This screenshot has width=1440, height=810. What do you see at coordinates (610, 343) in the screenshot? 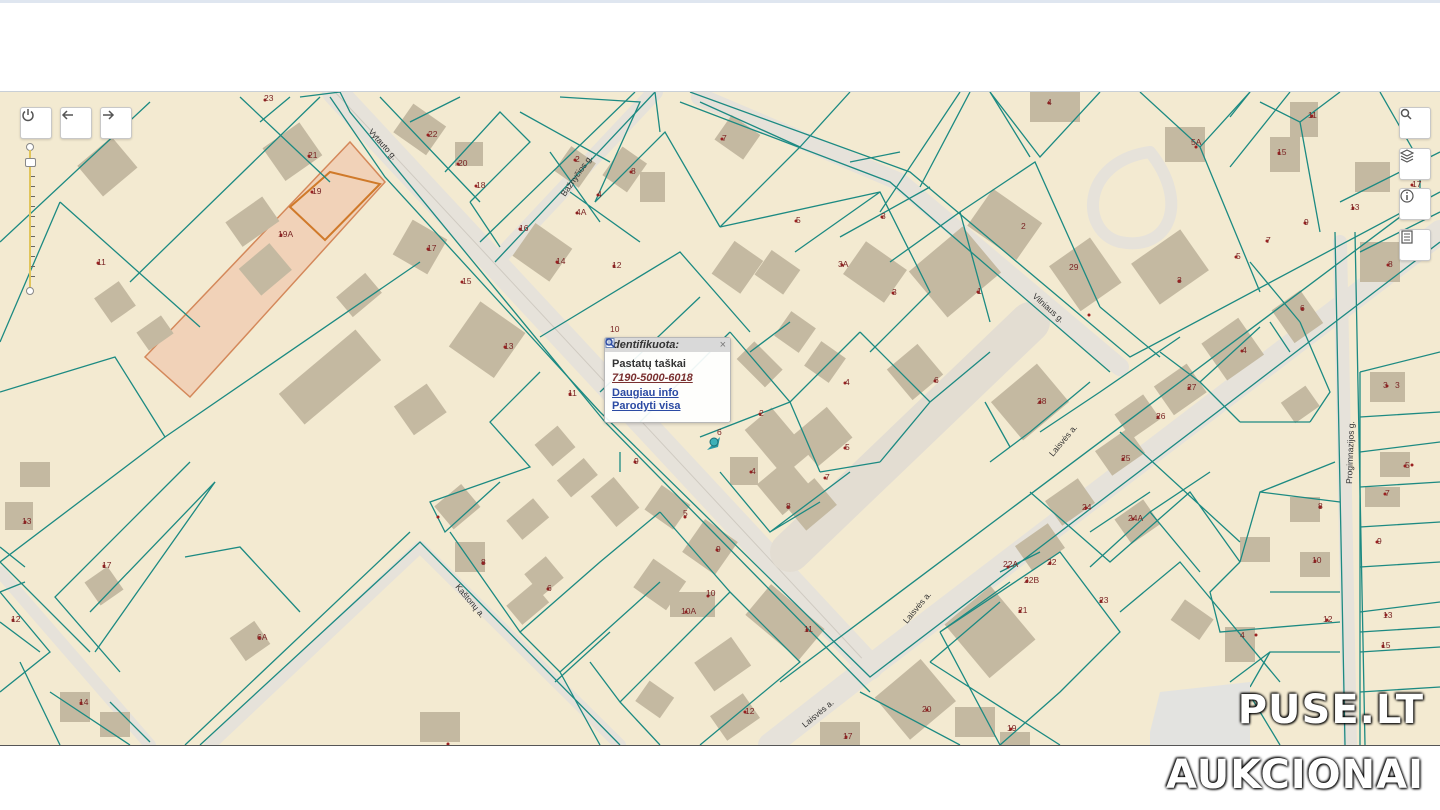
I see `magnifier-icon` at bounding box center [610, 343].